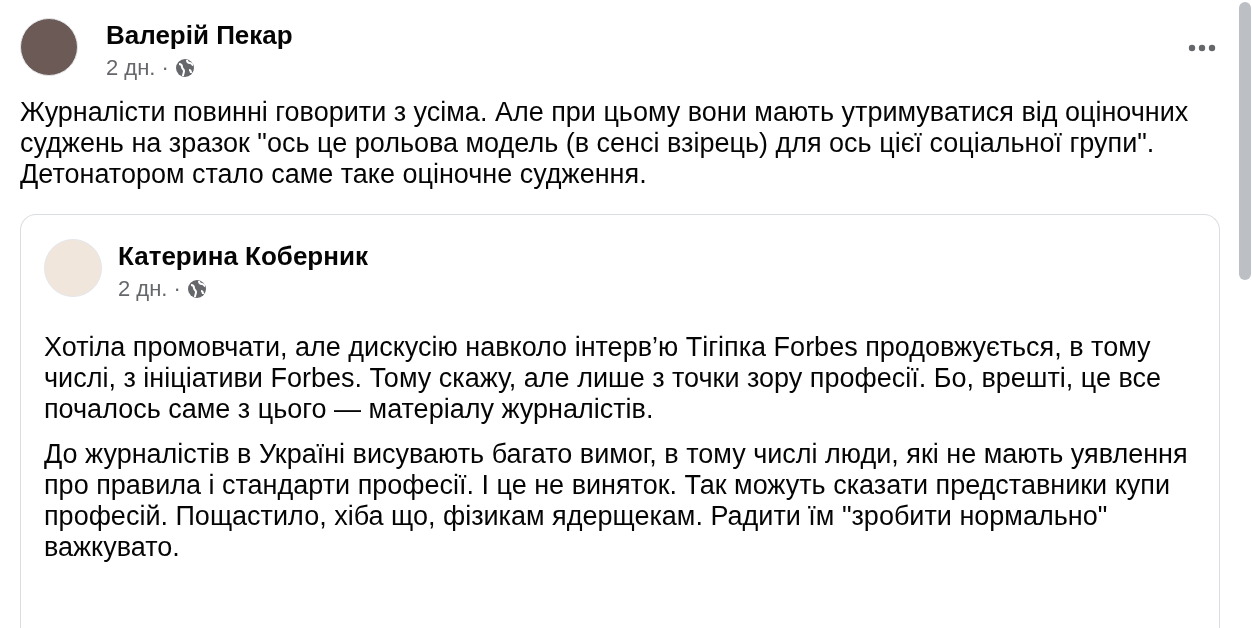  What do you see at coordinates (658, 256) in the screenshot?
I see `author-name: Катерина Коберник` at bounding box center [658, 256].